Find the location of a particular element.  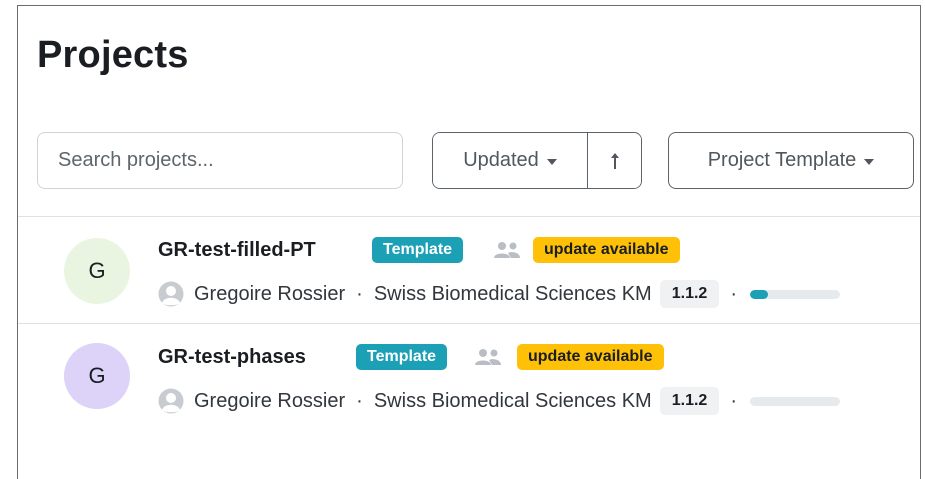

progress-fill is located at coordinates (758, 294).